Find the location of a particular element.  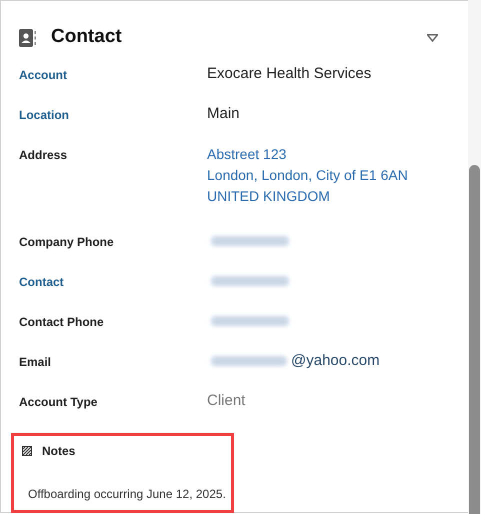

field-value: Client is located at coordinates (226, 401).